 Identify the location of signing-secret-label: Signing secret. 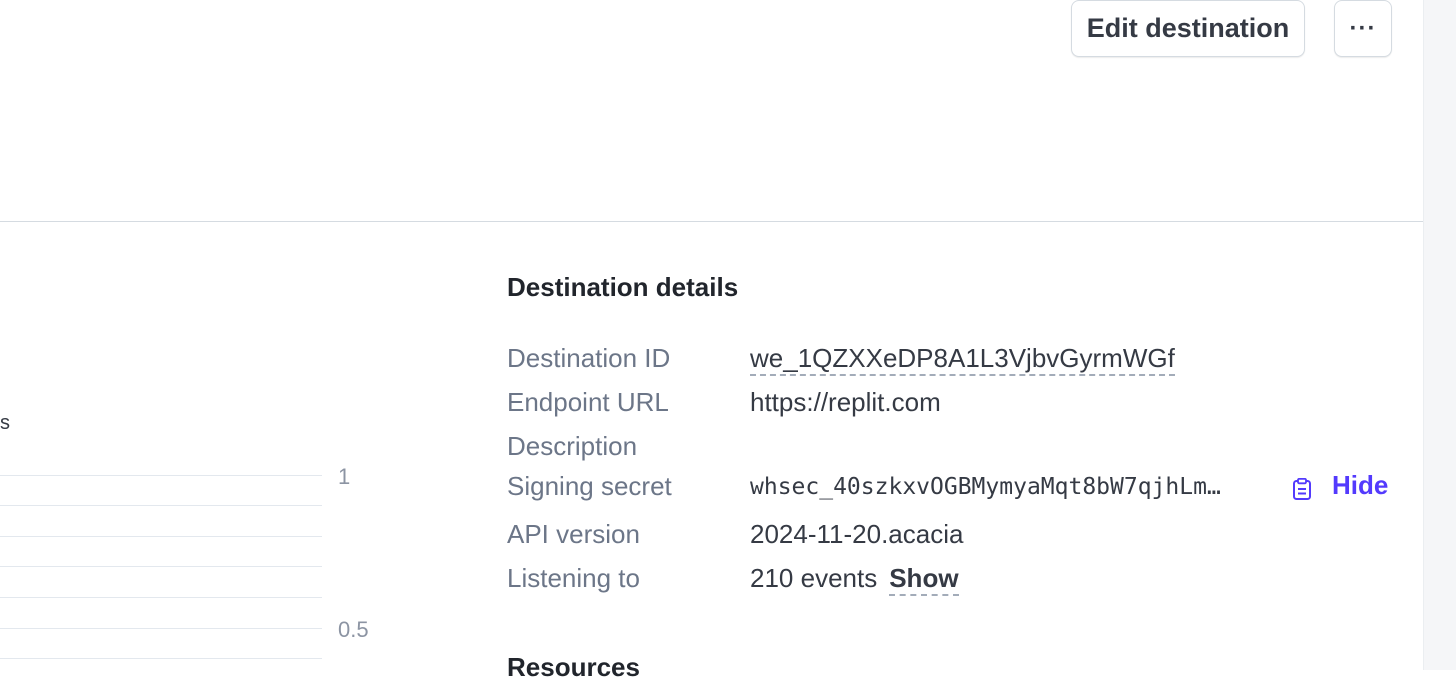
(589, 486).